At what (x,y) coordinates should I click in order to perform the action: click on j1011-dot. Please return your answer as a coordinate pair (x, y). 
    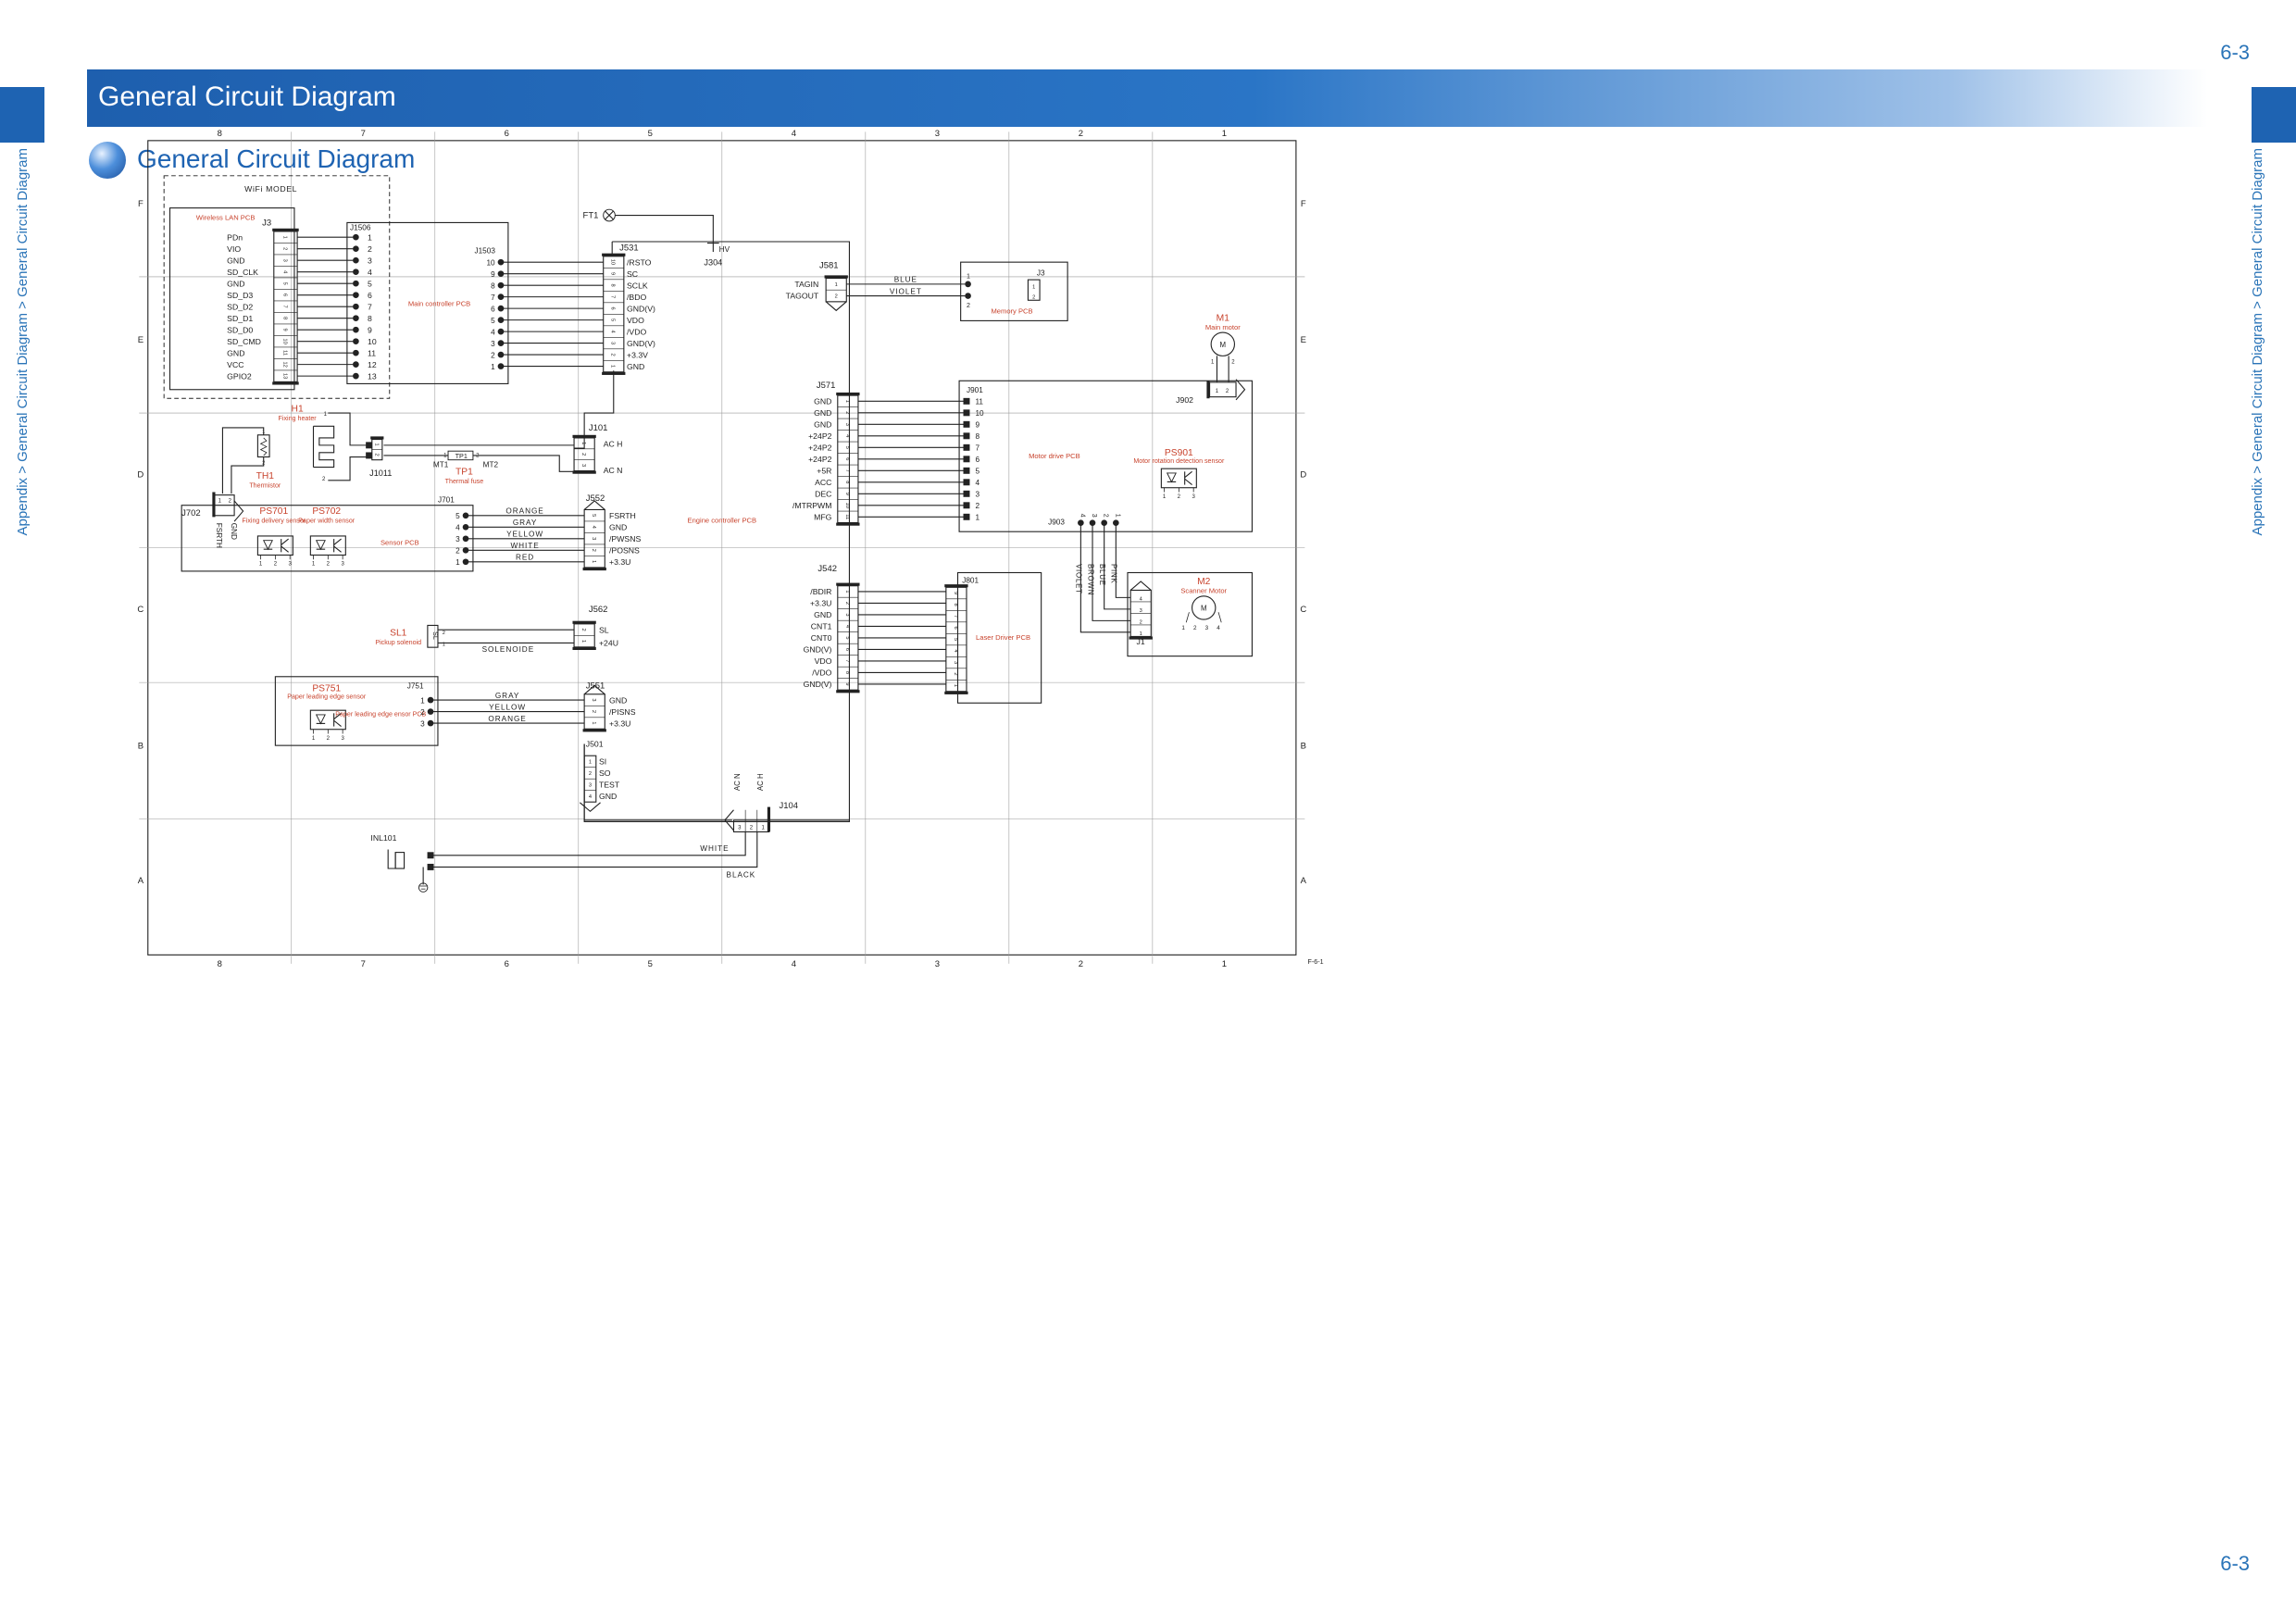
    Looking at the image, I should click on (369, 445).